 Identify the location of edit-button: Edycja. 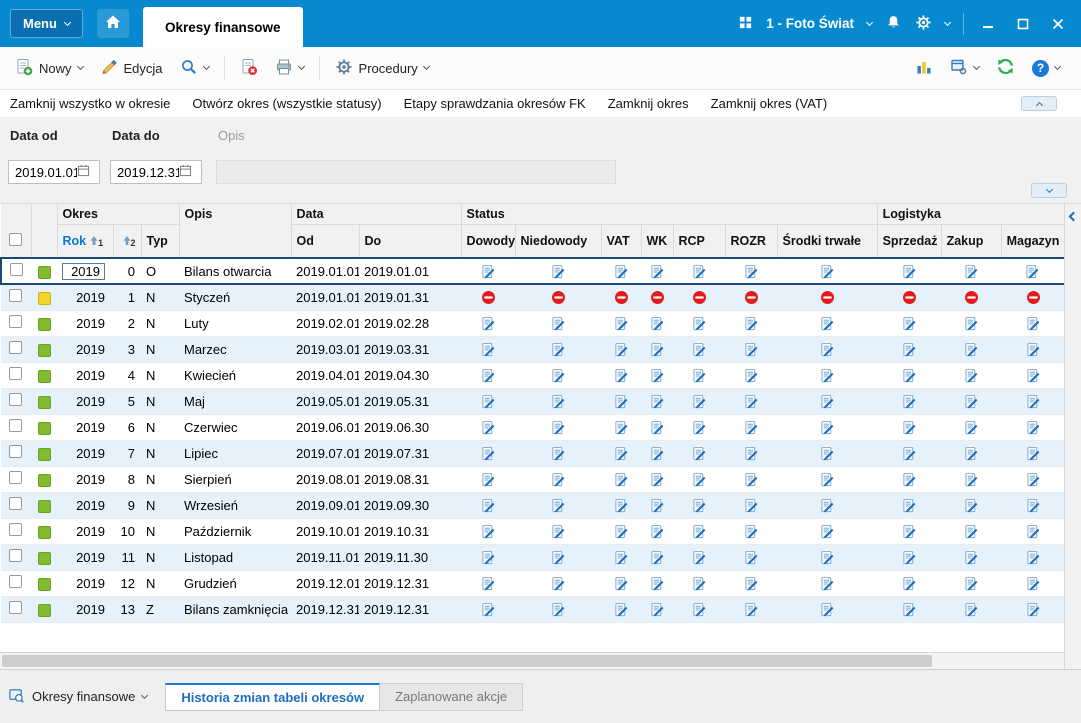
(131, 68).